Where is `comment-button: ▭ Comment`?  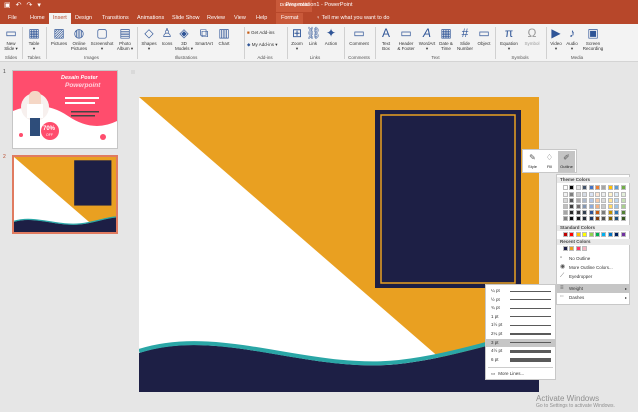
comment-button: ▭ Comment is located at coordinates (359, 36).